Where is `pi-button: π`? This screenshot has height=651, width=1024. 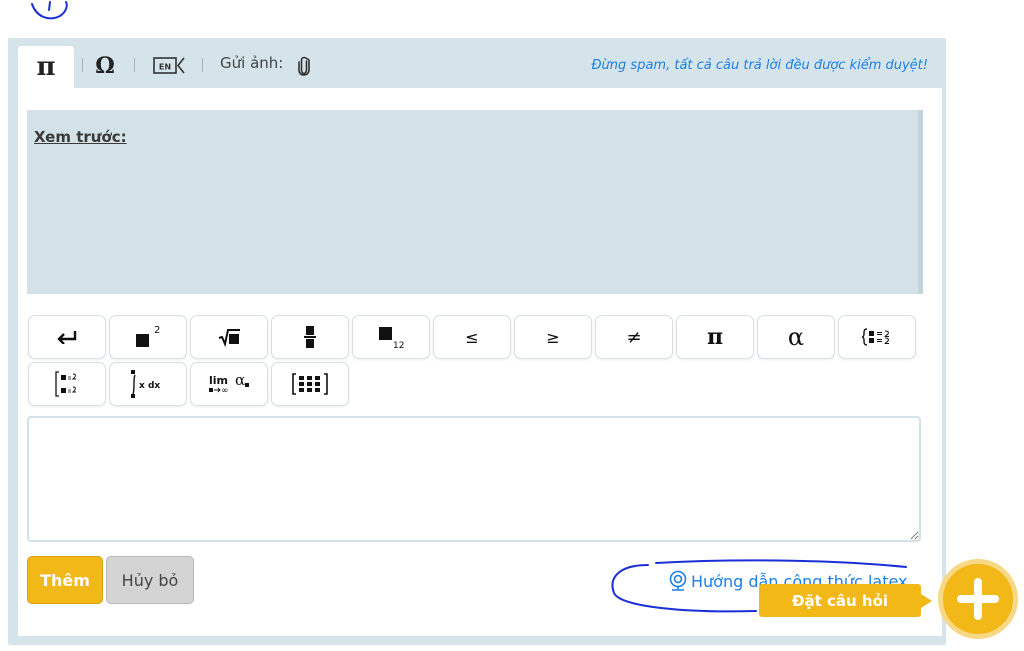 pi-button: π is located at coordinates (715, 337).